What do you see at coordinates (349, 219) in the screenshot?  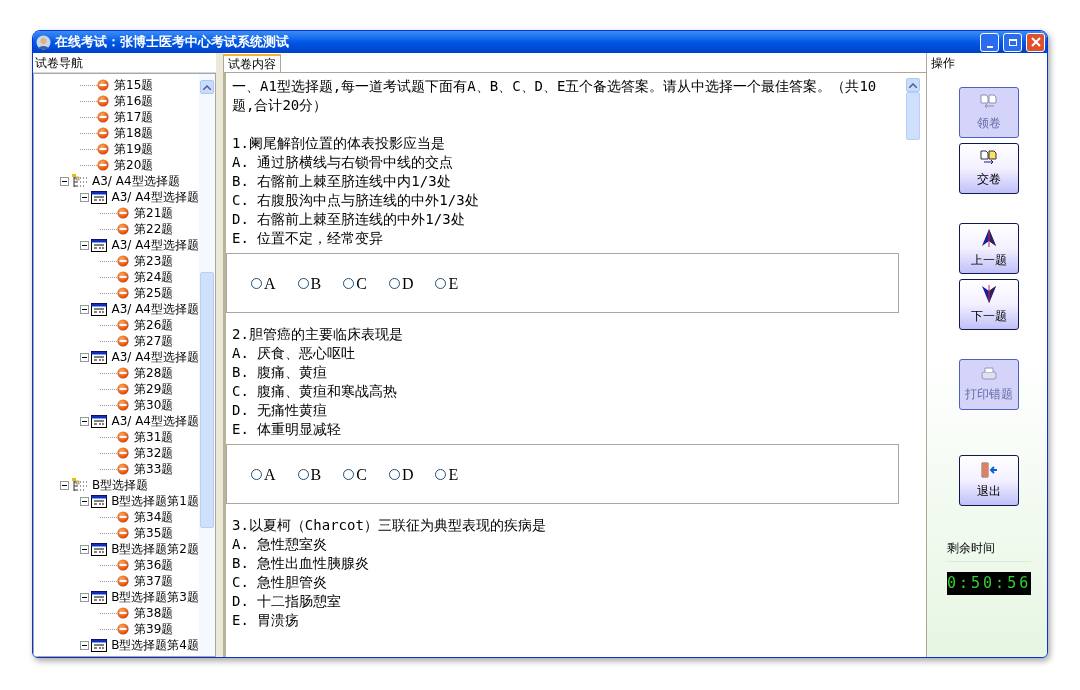 I see `answer-choice: D. 右髂前上棘至脐连线的中外1/3处` at bounding box center [349, 219].